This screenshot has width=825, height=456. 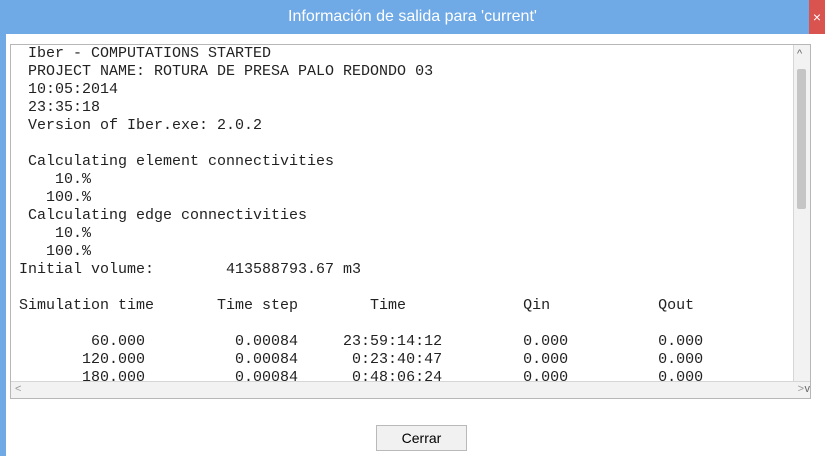 I want to click on window-title: Información de salida para 'current', so click(x=412, y=16).